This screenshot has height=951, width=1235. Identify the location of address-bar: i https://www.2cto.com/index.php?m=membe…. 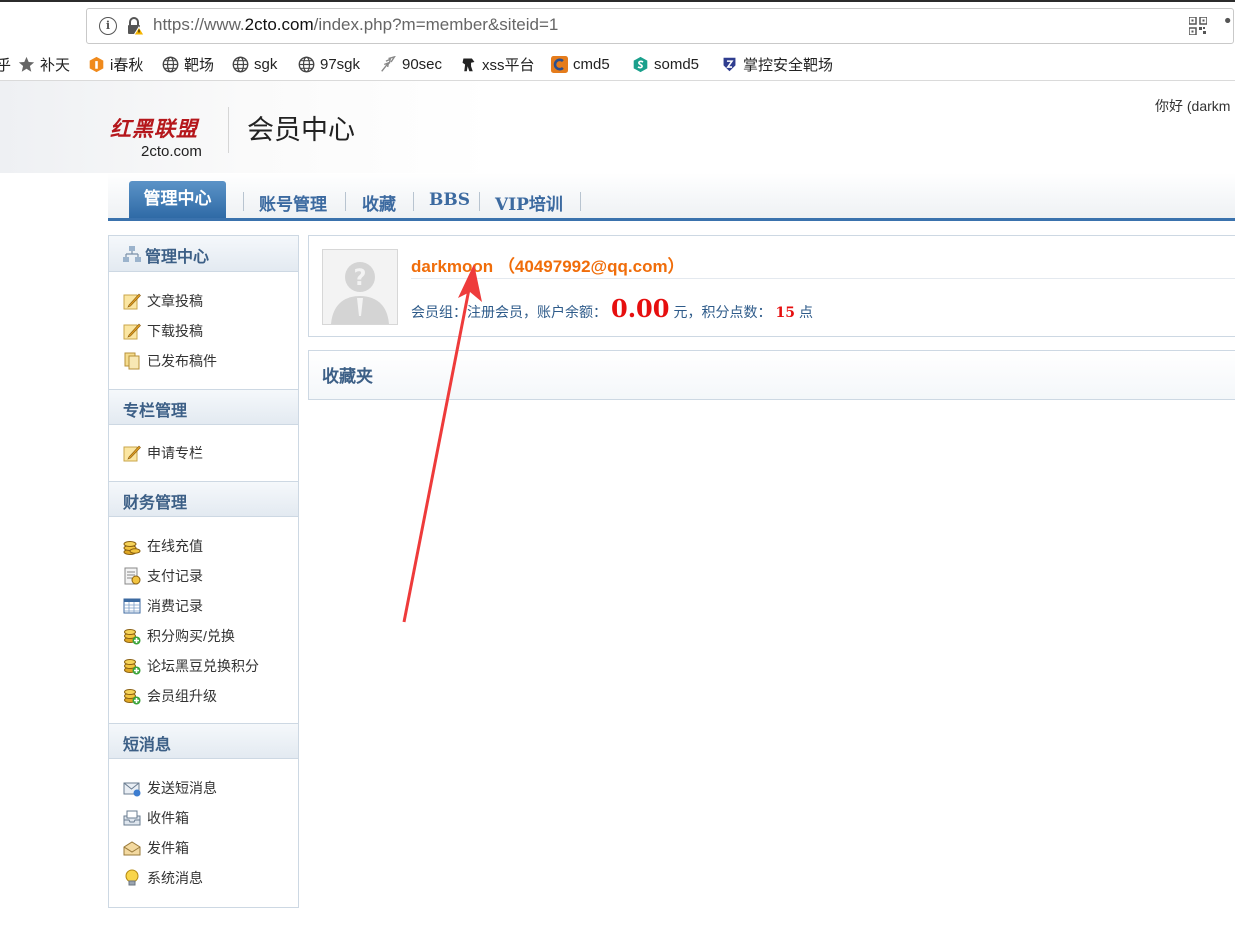
(660, 26).